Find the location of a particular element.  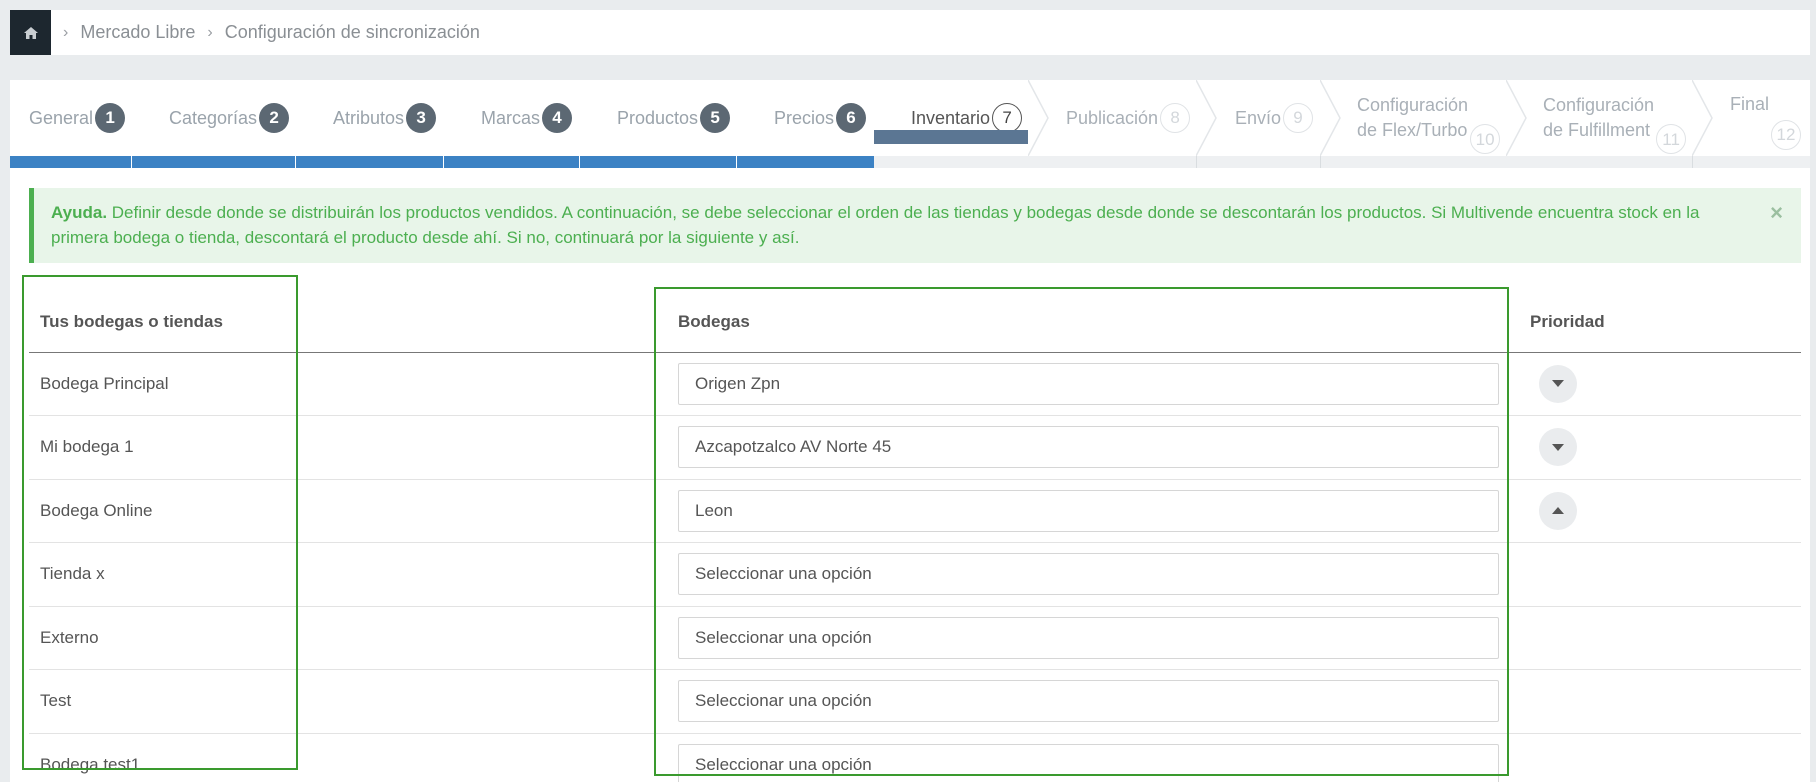

step-number: 10 is located at coordinates (1485, 139).